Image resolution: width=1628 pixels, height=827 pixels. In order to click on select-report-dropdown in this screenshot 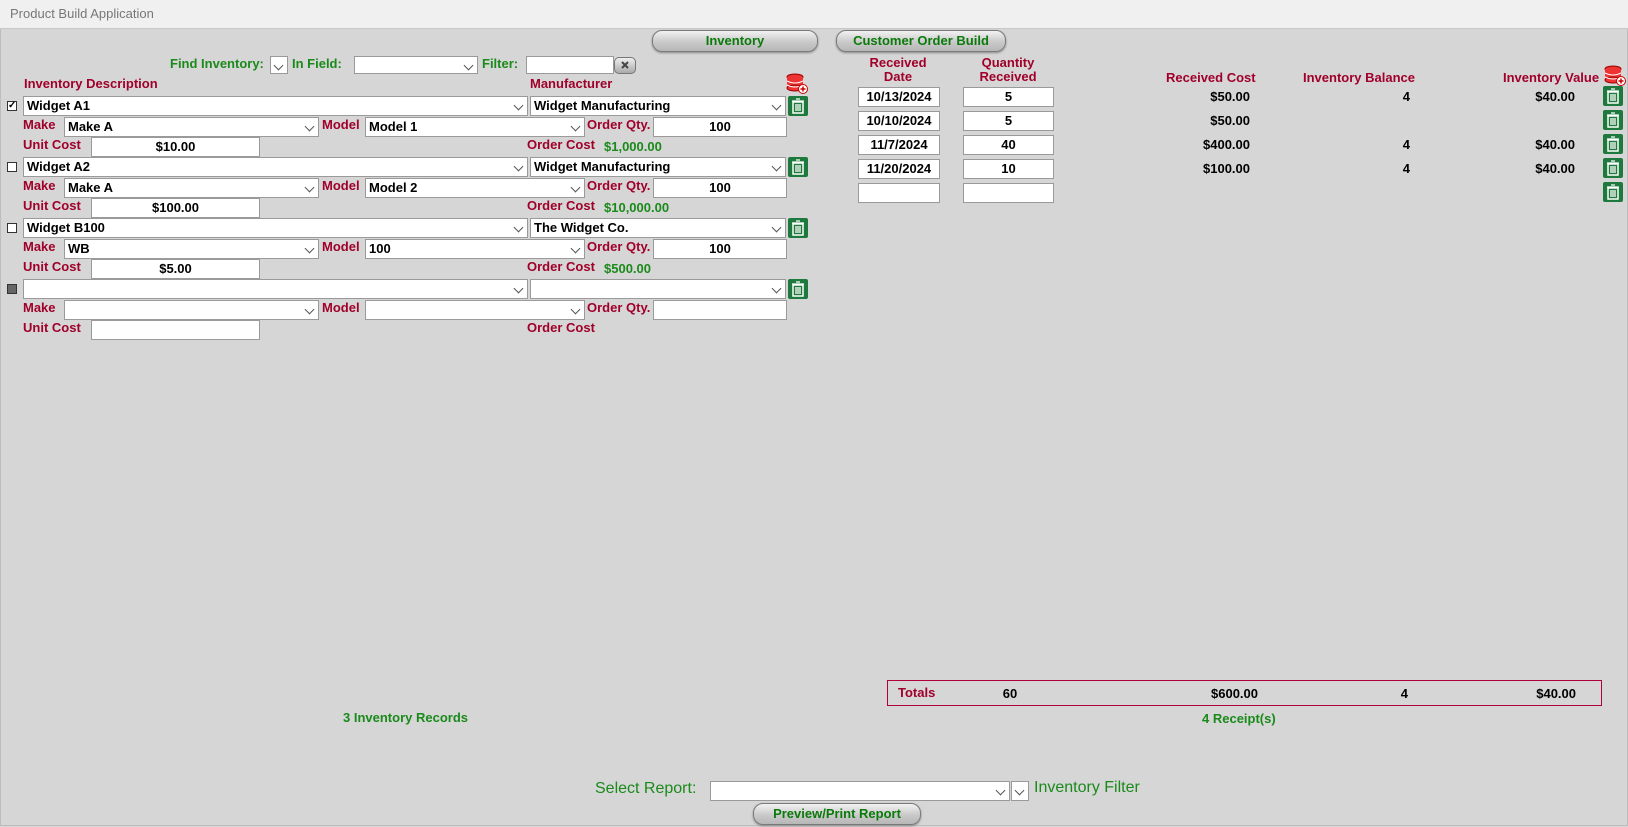, I will do `click(860, 791)`.